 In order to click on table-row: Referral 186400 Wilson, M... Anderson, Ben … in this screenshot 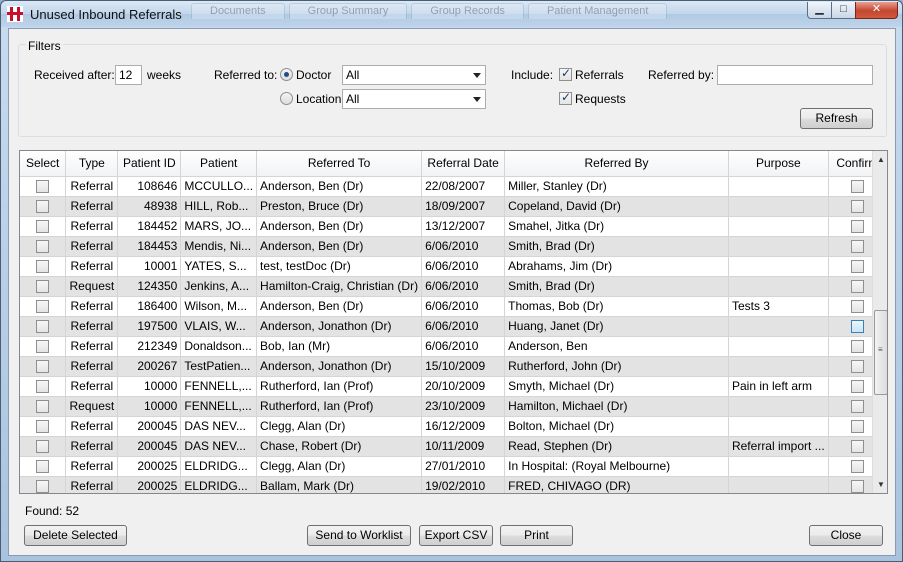, I will do `click(453, 306)`.